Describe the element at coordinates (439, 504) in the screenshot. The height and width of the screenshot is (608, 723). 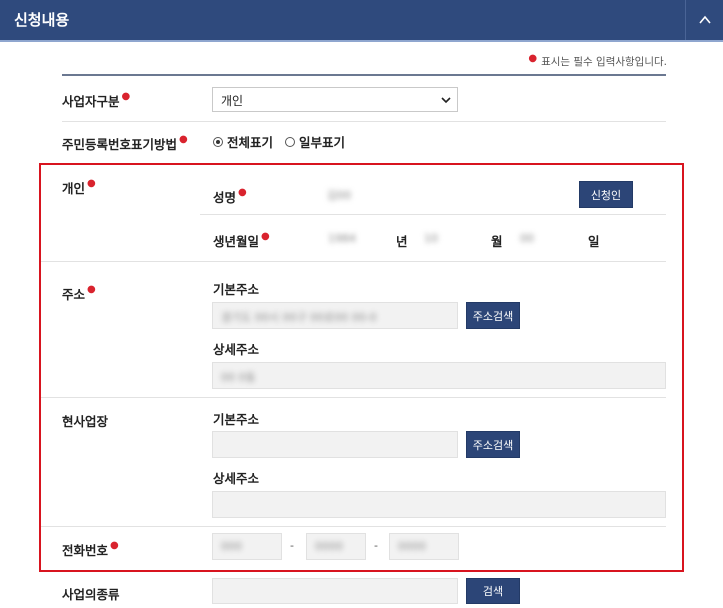
I see `workplace-detail-address-input` at that location.